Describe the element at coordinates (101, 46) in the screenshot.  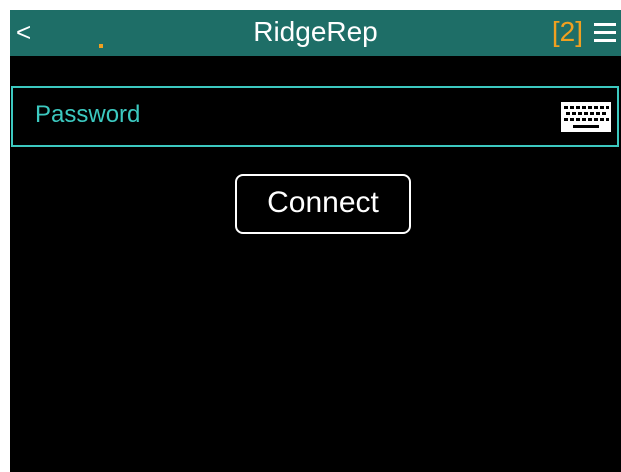
I see `indicator-dot` at that location.